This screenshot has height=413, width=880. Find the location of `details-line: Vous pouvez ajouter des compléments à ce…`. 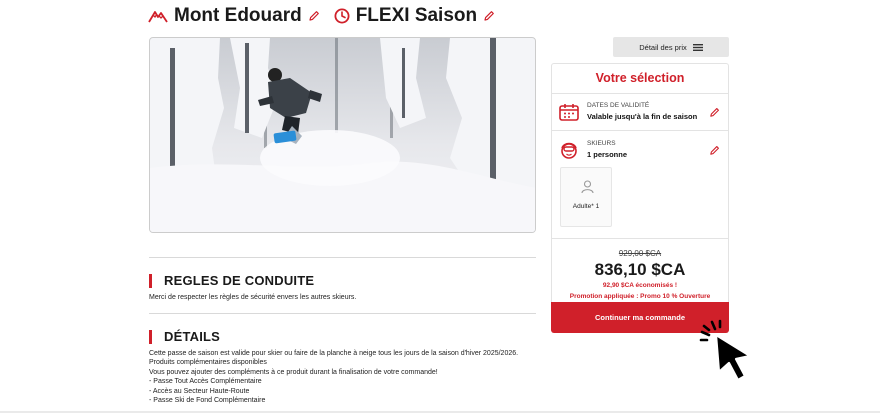

details-line: Vous pouvez ajouter des compléments à ce… is located at coordinates (293, 372).